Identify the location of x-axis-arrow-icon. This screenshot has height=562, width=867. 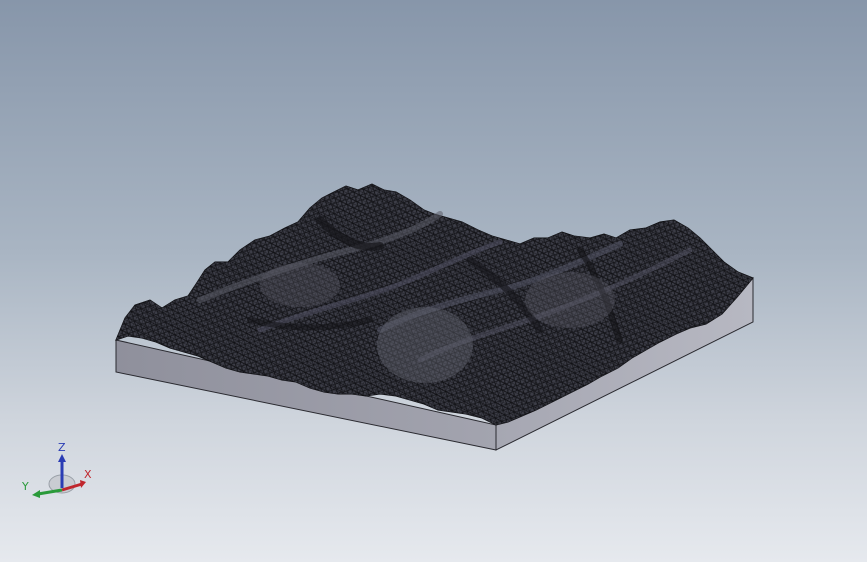
(83, 484).